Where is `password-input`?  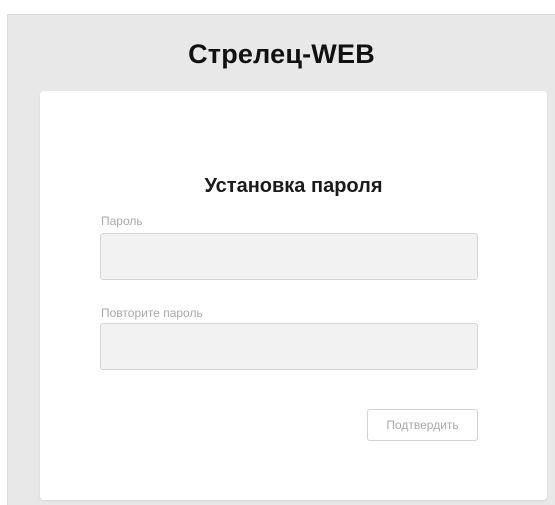 password-input is located at coordinates (289, 256).